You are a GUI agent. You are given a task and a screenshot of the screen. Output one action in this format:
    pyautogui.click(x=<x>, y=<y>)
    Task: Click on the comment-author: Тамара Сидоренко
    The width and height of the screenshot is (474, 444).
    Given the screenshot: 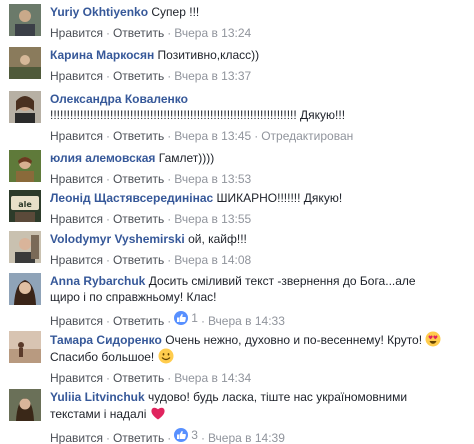 What is the action you would take?
    pyautogui.click(x=106, y=340)
    